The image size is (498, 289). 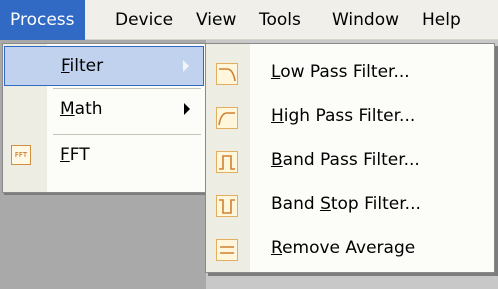 I want to click on remove-average-label: Remove Average, so click(x=343, y=248).